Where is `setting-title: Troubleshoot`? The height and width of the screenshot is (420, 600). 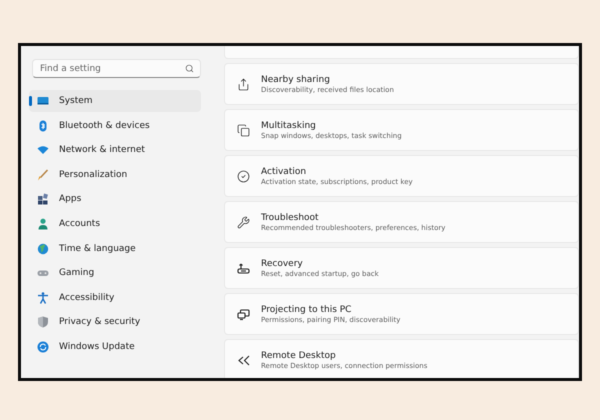 setting-title: Troubleshoot is located at coordinates (290, 217).